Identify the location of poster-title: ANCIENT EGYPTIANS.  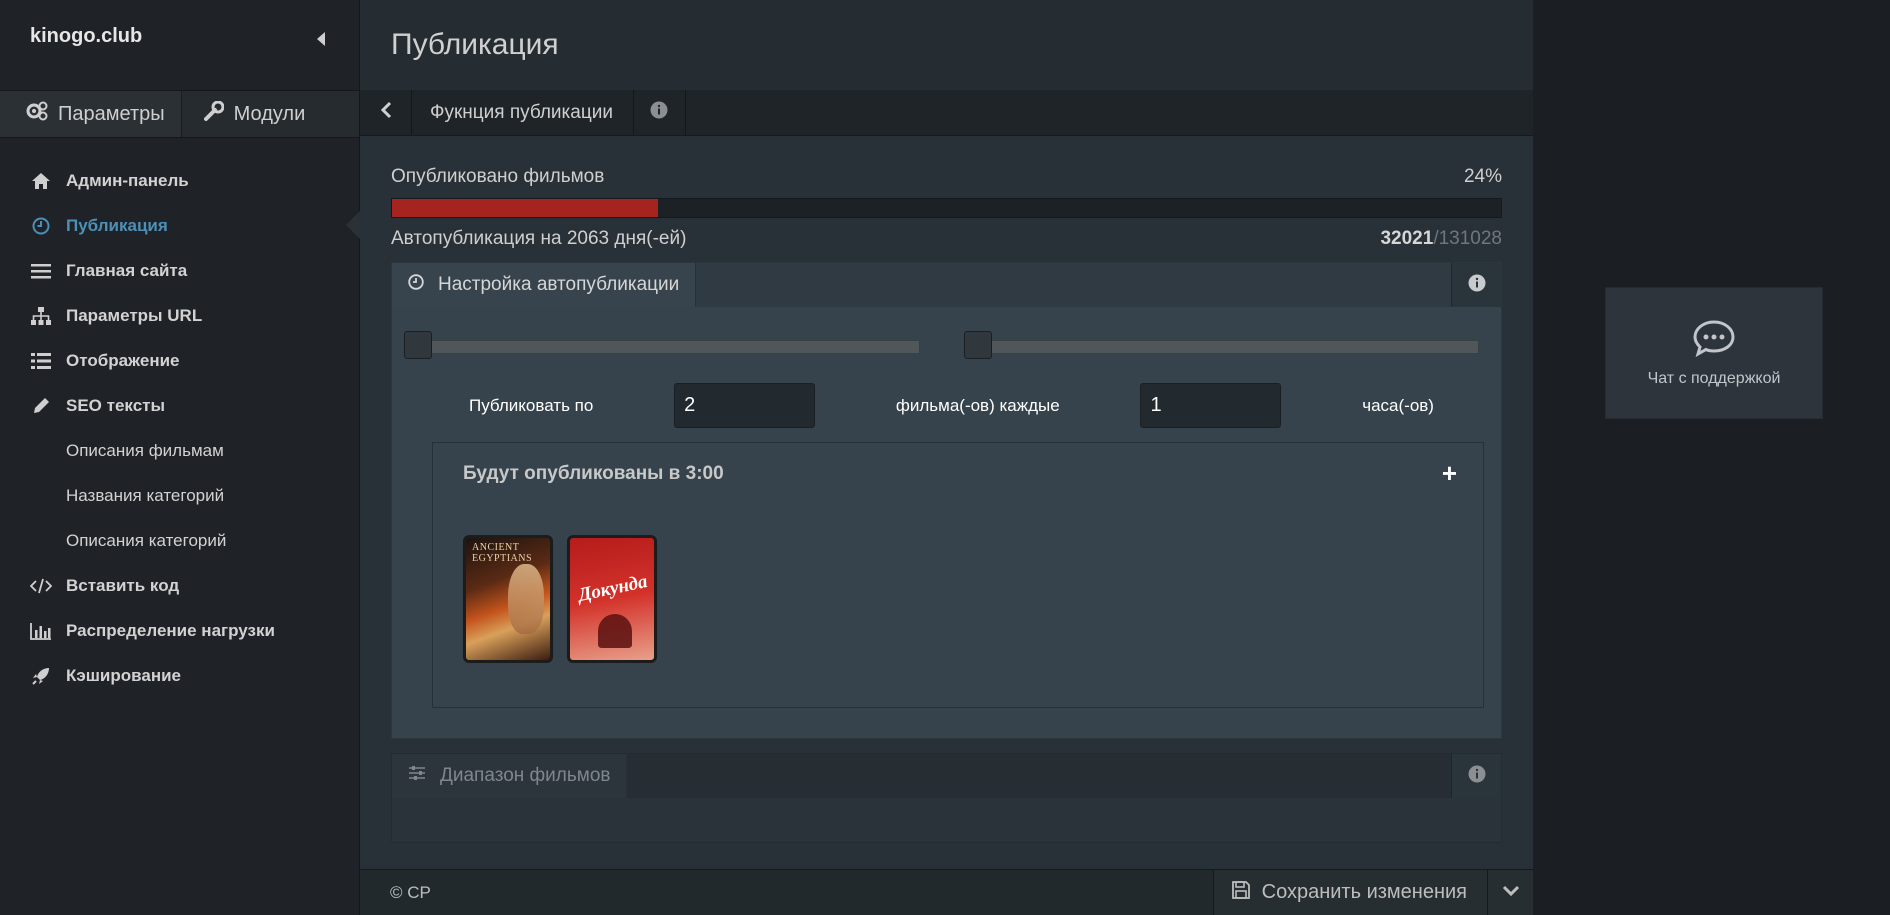
(502, 553).